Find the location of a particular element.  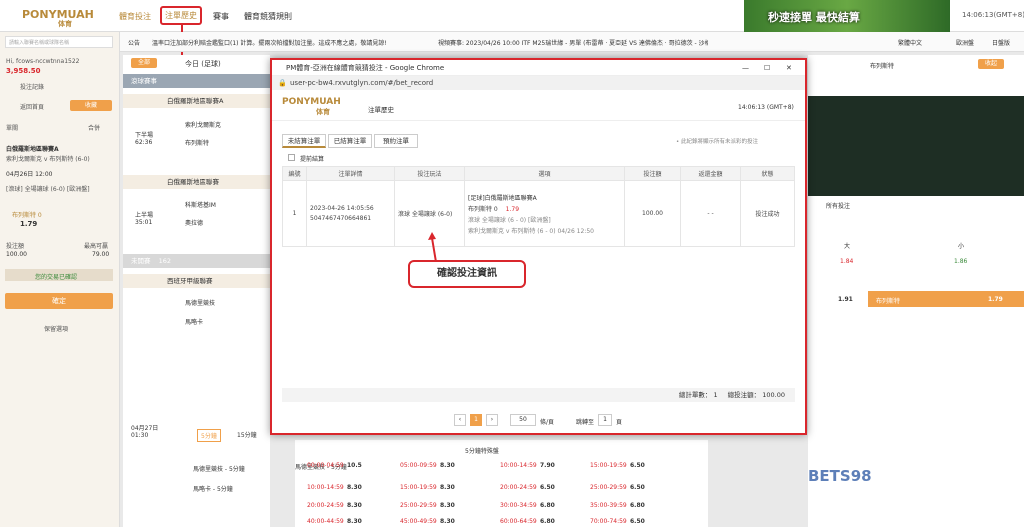

market-title: 5分鐘特殊盤 is located at coordinates (482, 451).